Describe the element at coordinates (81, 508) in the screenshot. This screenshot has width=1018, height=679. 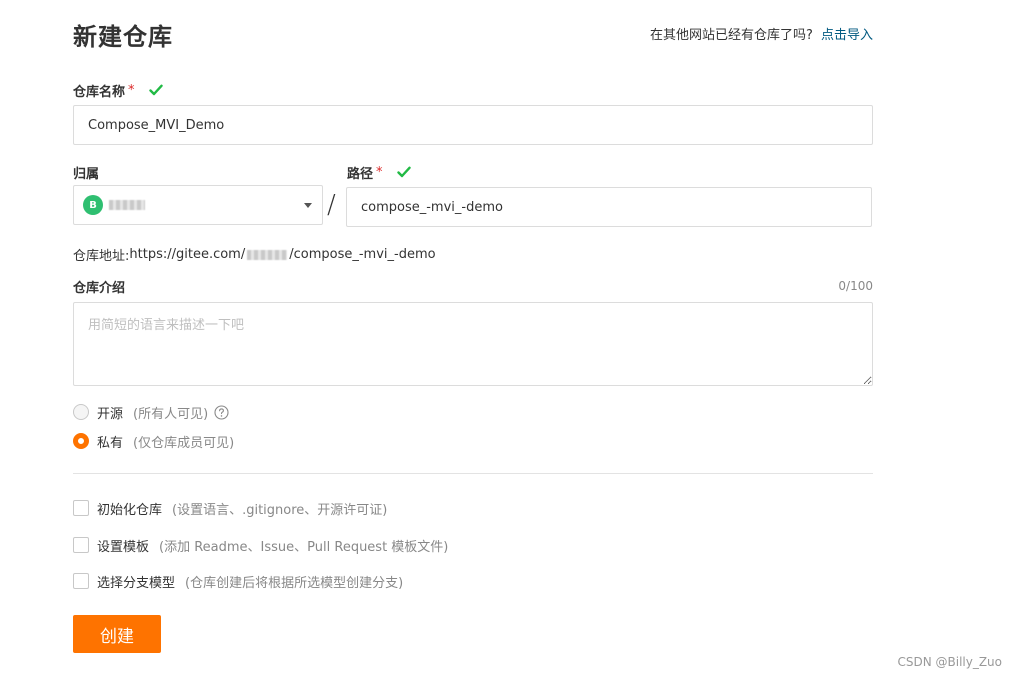
I see `init-repo-checkbox` at that location.